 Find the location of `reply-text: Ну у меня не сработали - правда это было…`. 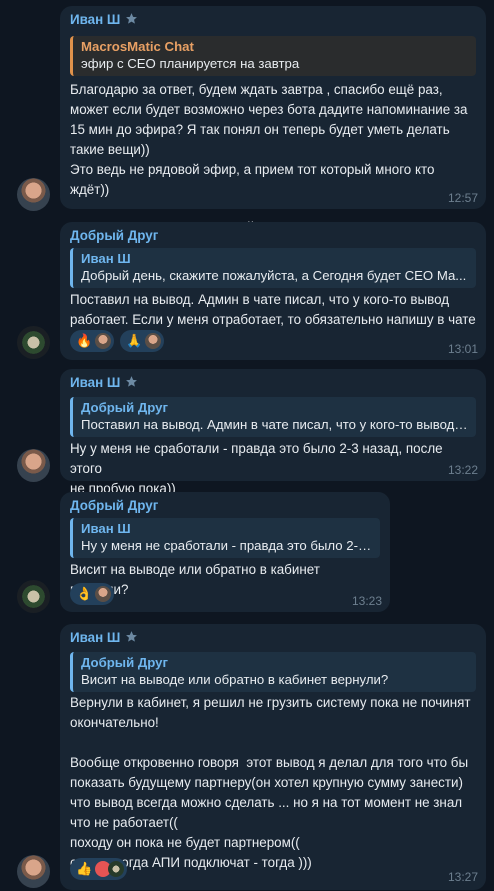

reply-text: Ну у меня не сработали - правда это было… is located at coordinates (226, 545).